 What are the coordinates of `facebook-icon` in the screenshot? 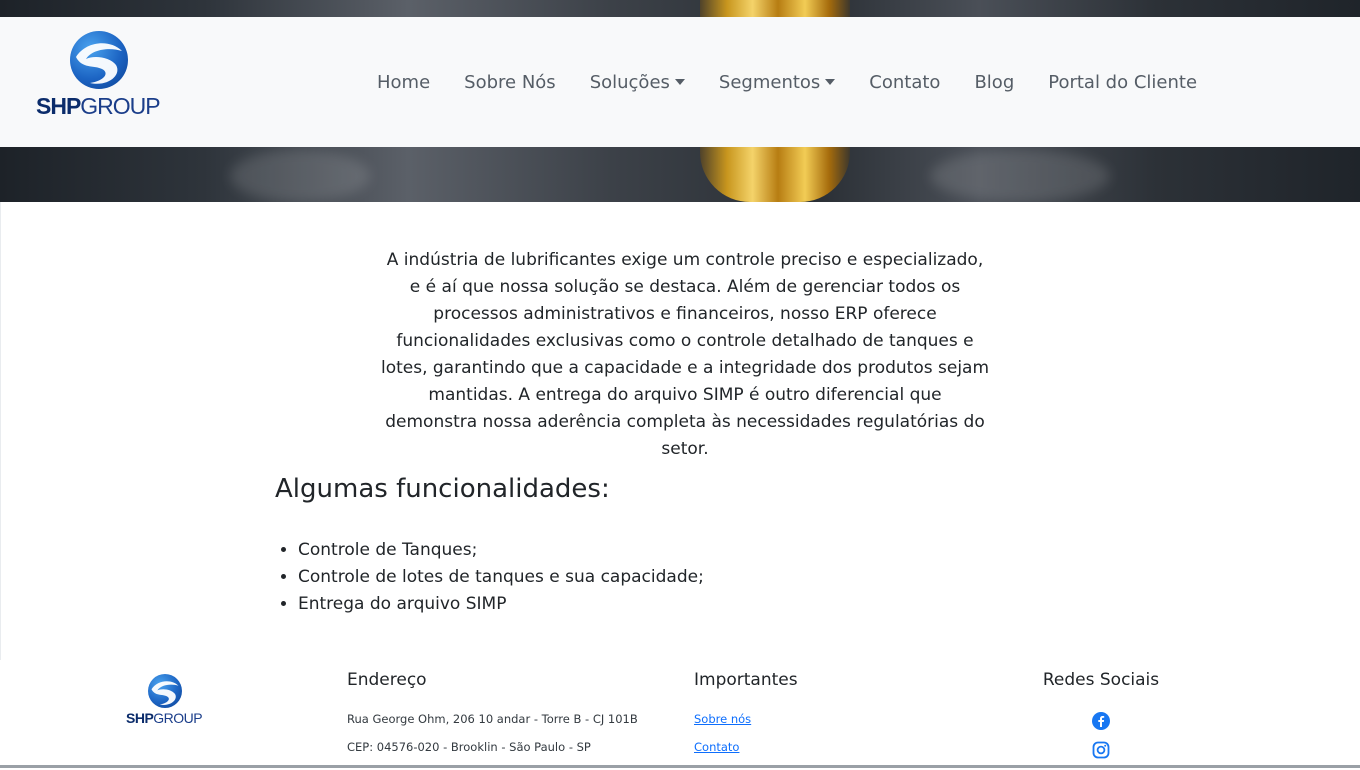 It's located at (1101, 721).